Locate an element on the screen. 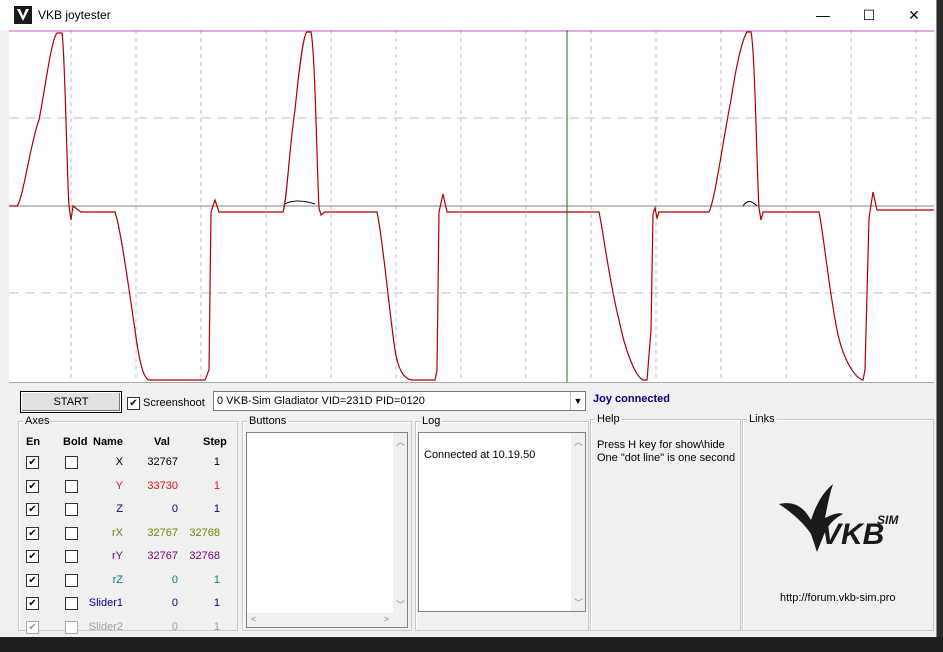 The width and height of the screenshot is (943, 652). maximize-button: ☐ is located at coordinates (869, 15).